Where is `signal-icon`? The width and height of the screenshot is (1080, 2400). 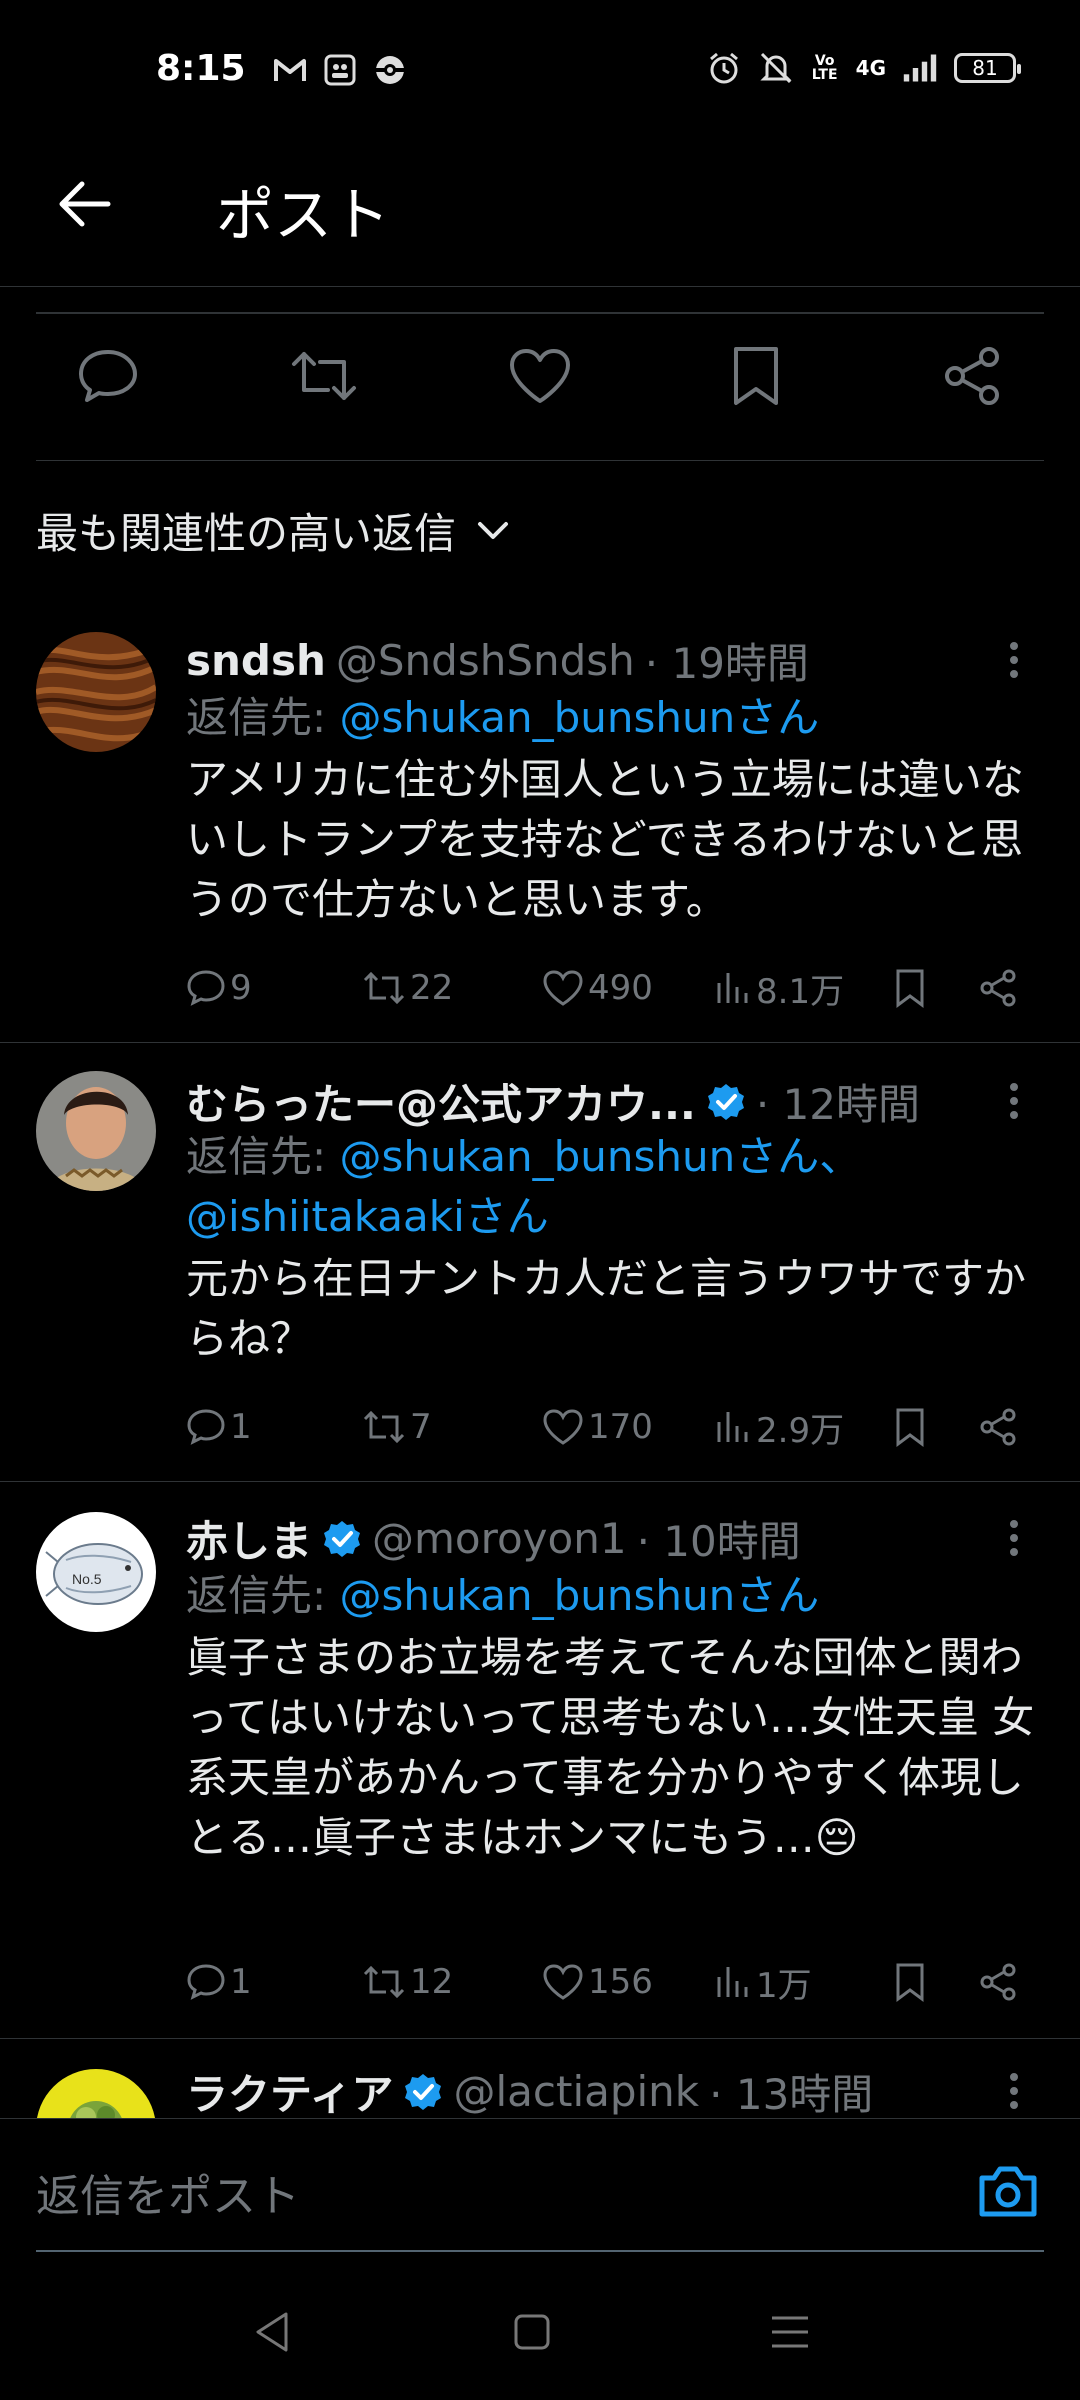
signal-icon is located at coordinates (920, 68).